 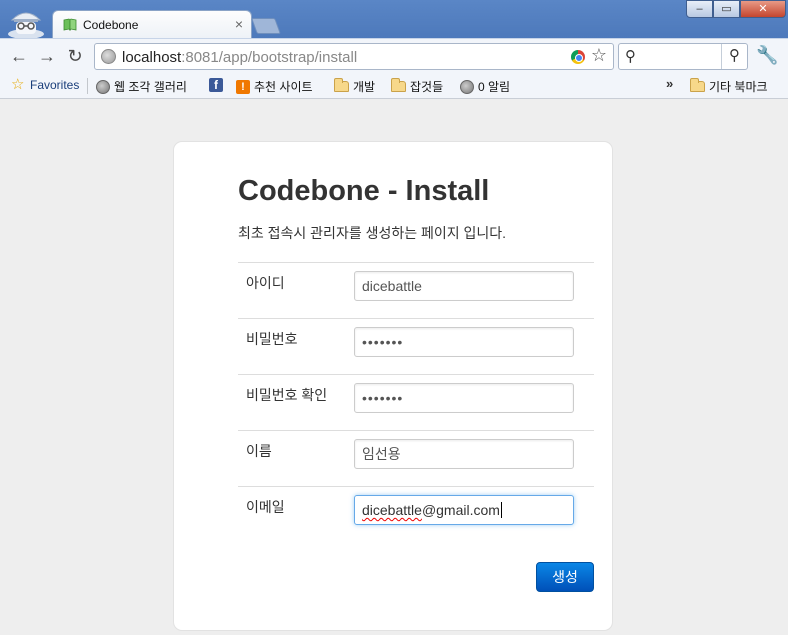 What do you see at coordinates (372, 233) in the screenshot?
I see `page-description: 최초 접속시 관리자를 생성하는 페이지 입니다.` at bounding box center [372, 233].